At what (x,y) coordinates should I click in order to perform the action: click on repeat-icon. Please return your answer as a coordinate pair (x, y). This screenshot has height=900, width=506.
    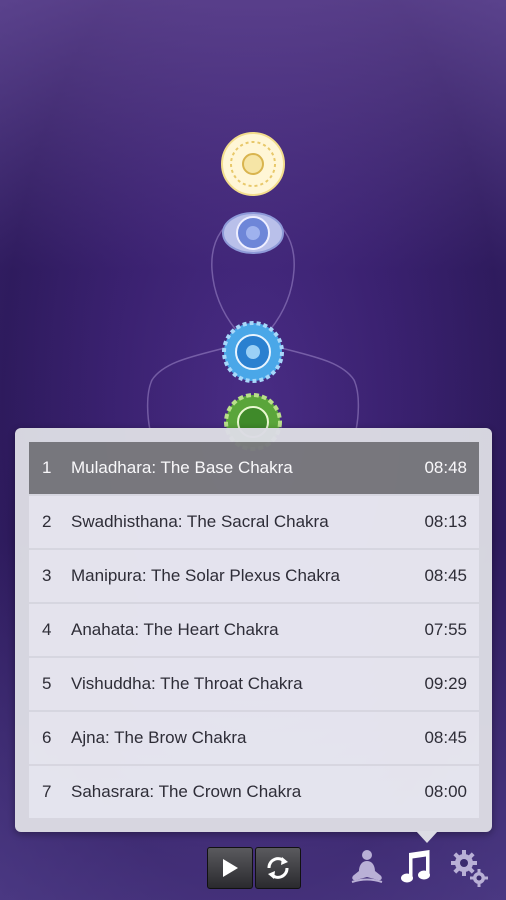
    Looking at the image, I should click on (278, 868).